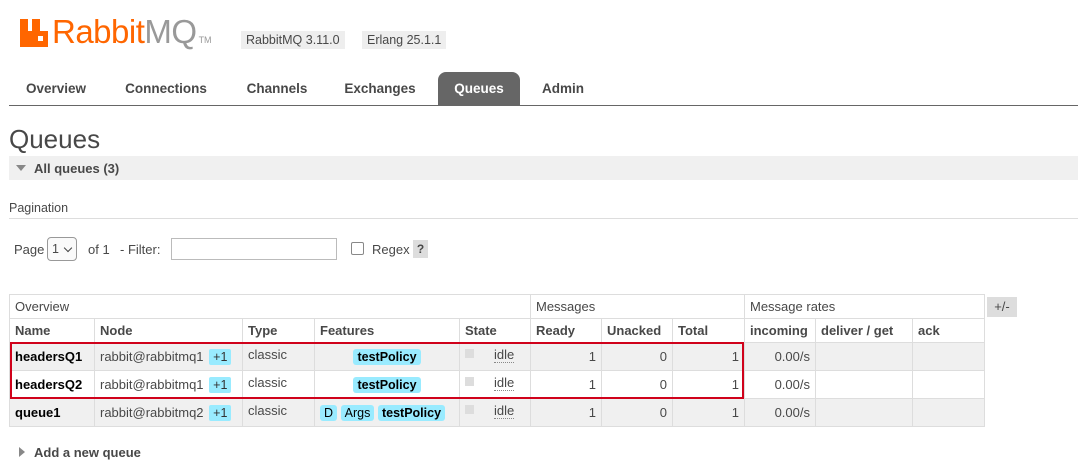  Describe the element at coordinates (34, 33) in the screenshot. I see `rabbit-logo-icon` at that location.